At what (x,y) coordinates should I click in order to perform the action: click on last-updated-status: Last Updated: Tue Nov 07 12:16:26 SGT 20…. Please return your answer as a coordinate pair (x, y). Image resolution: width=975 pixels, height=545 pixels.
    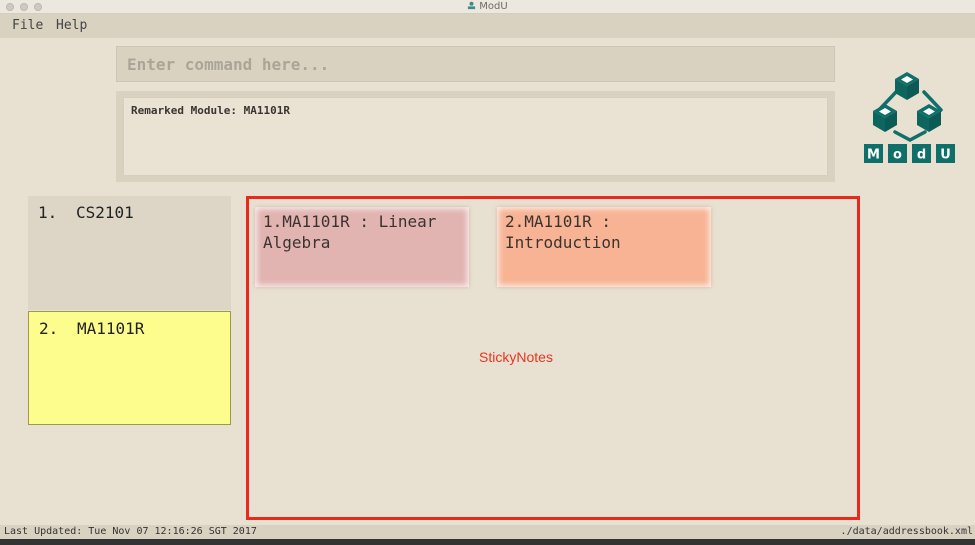
    Looking at the image, I should click on (130, 531).